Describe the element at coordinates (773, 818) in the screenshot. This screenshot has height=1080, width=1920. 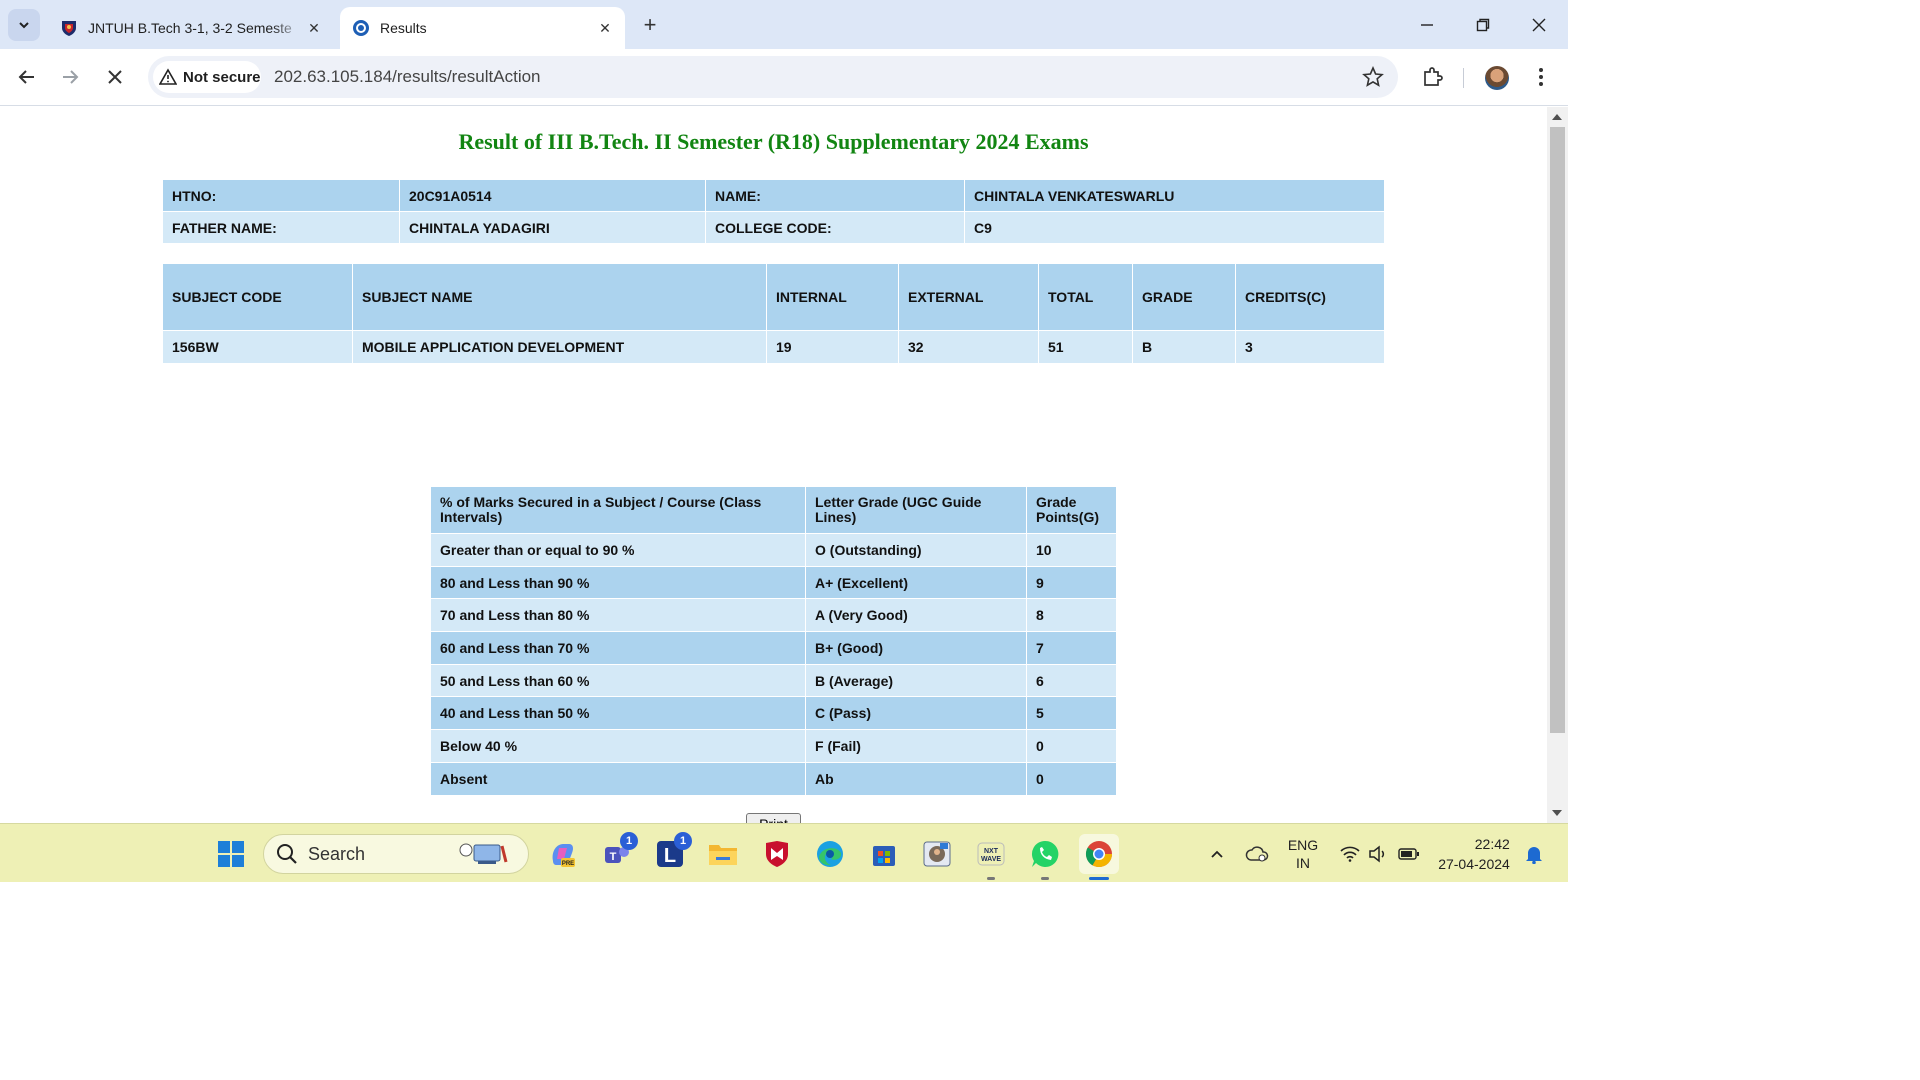
I see `print-button: Print` at that location.